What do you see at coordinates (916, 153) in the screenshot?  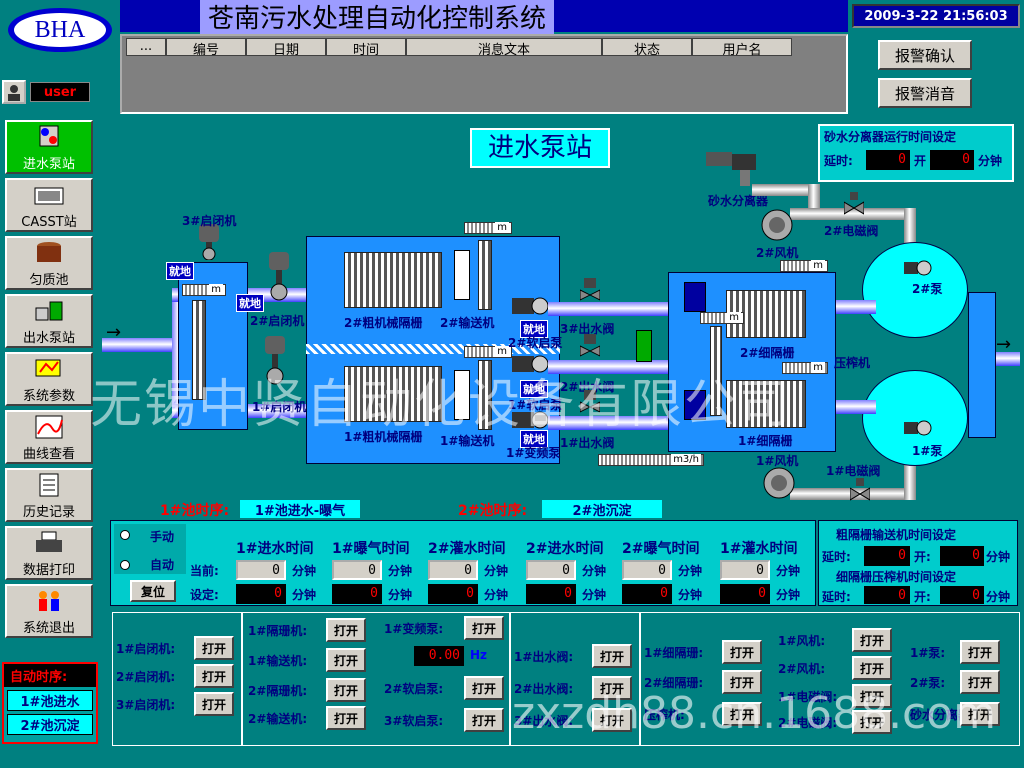 I see `sand-separator-timer-panel: 砂水分离器运行时间设定 延时: 0 开 0 分钟` at bounding box center [916, 153].